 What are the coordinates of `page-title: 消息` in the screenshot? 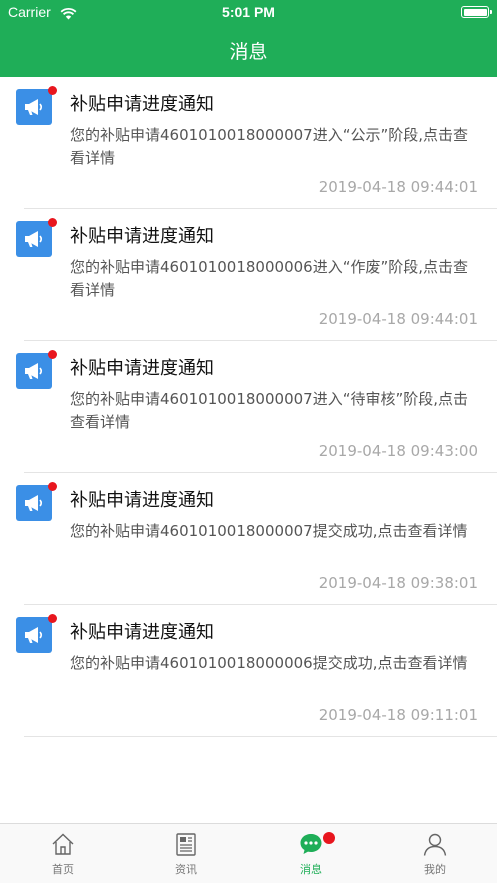 It's located at (248, 52).